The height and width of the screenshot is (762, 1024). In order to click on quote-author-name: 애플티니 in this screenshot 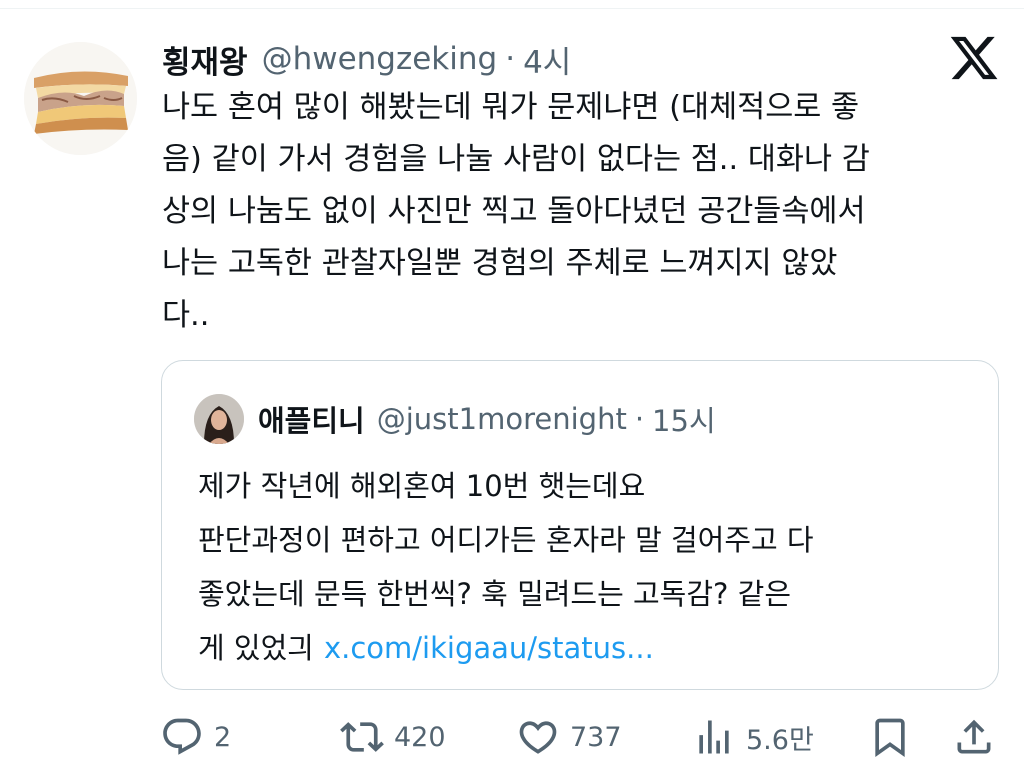, I will do `click(311, 419)`.